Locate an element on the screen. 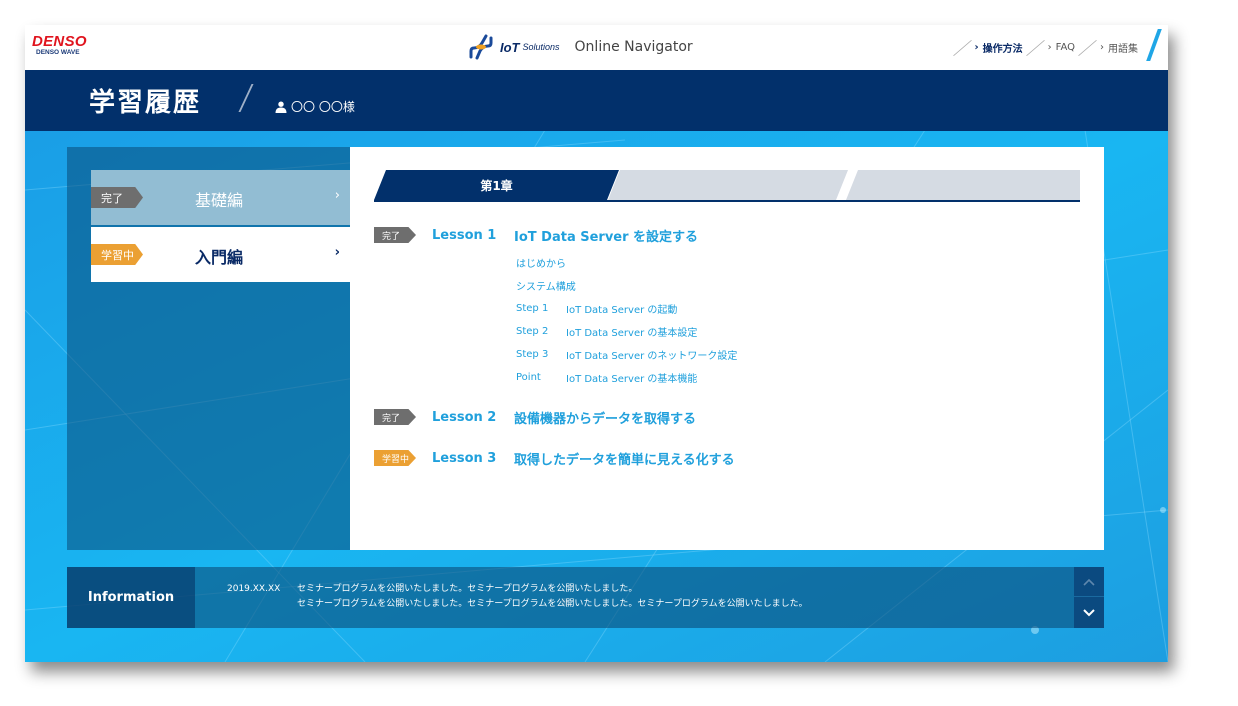  nav-link-label: 操作方法 is located at coordinates (1002, 49).